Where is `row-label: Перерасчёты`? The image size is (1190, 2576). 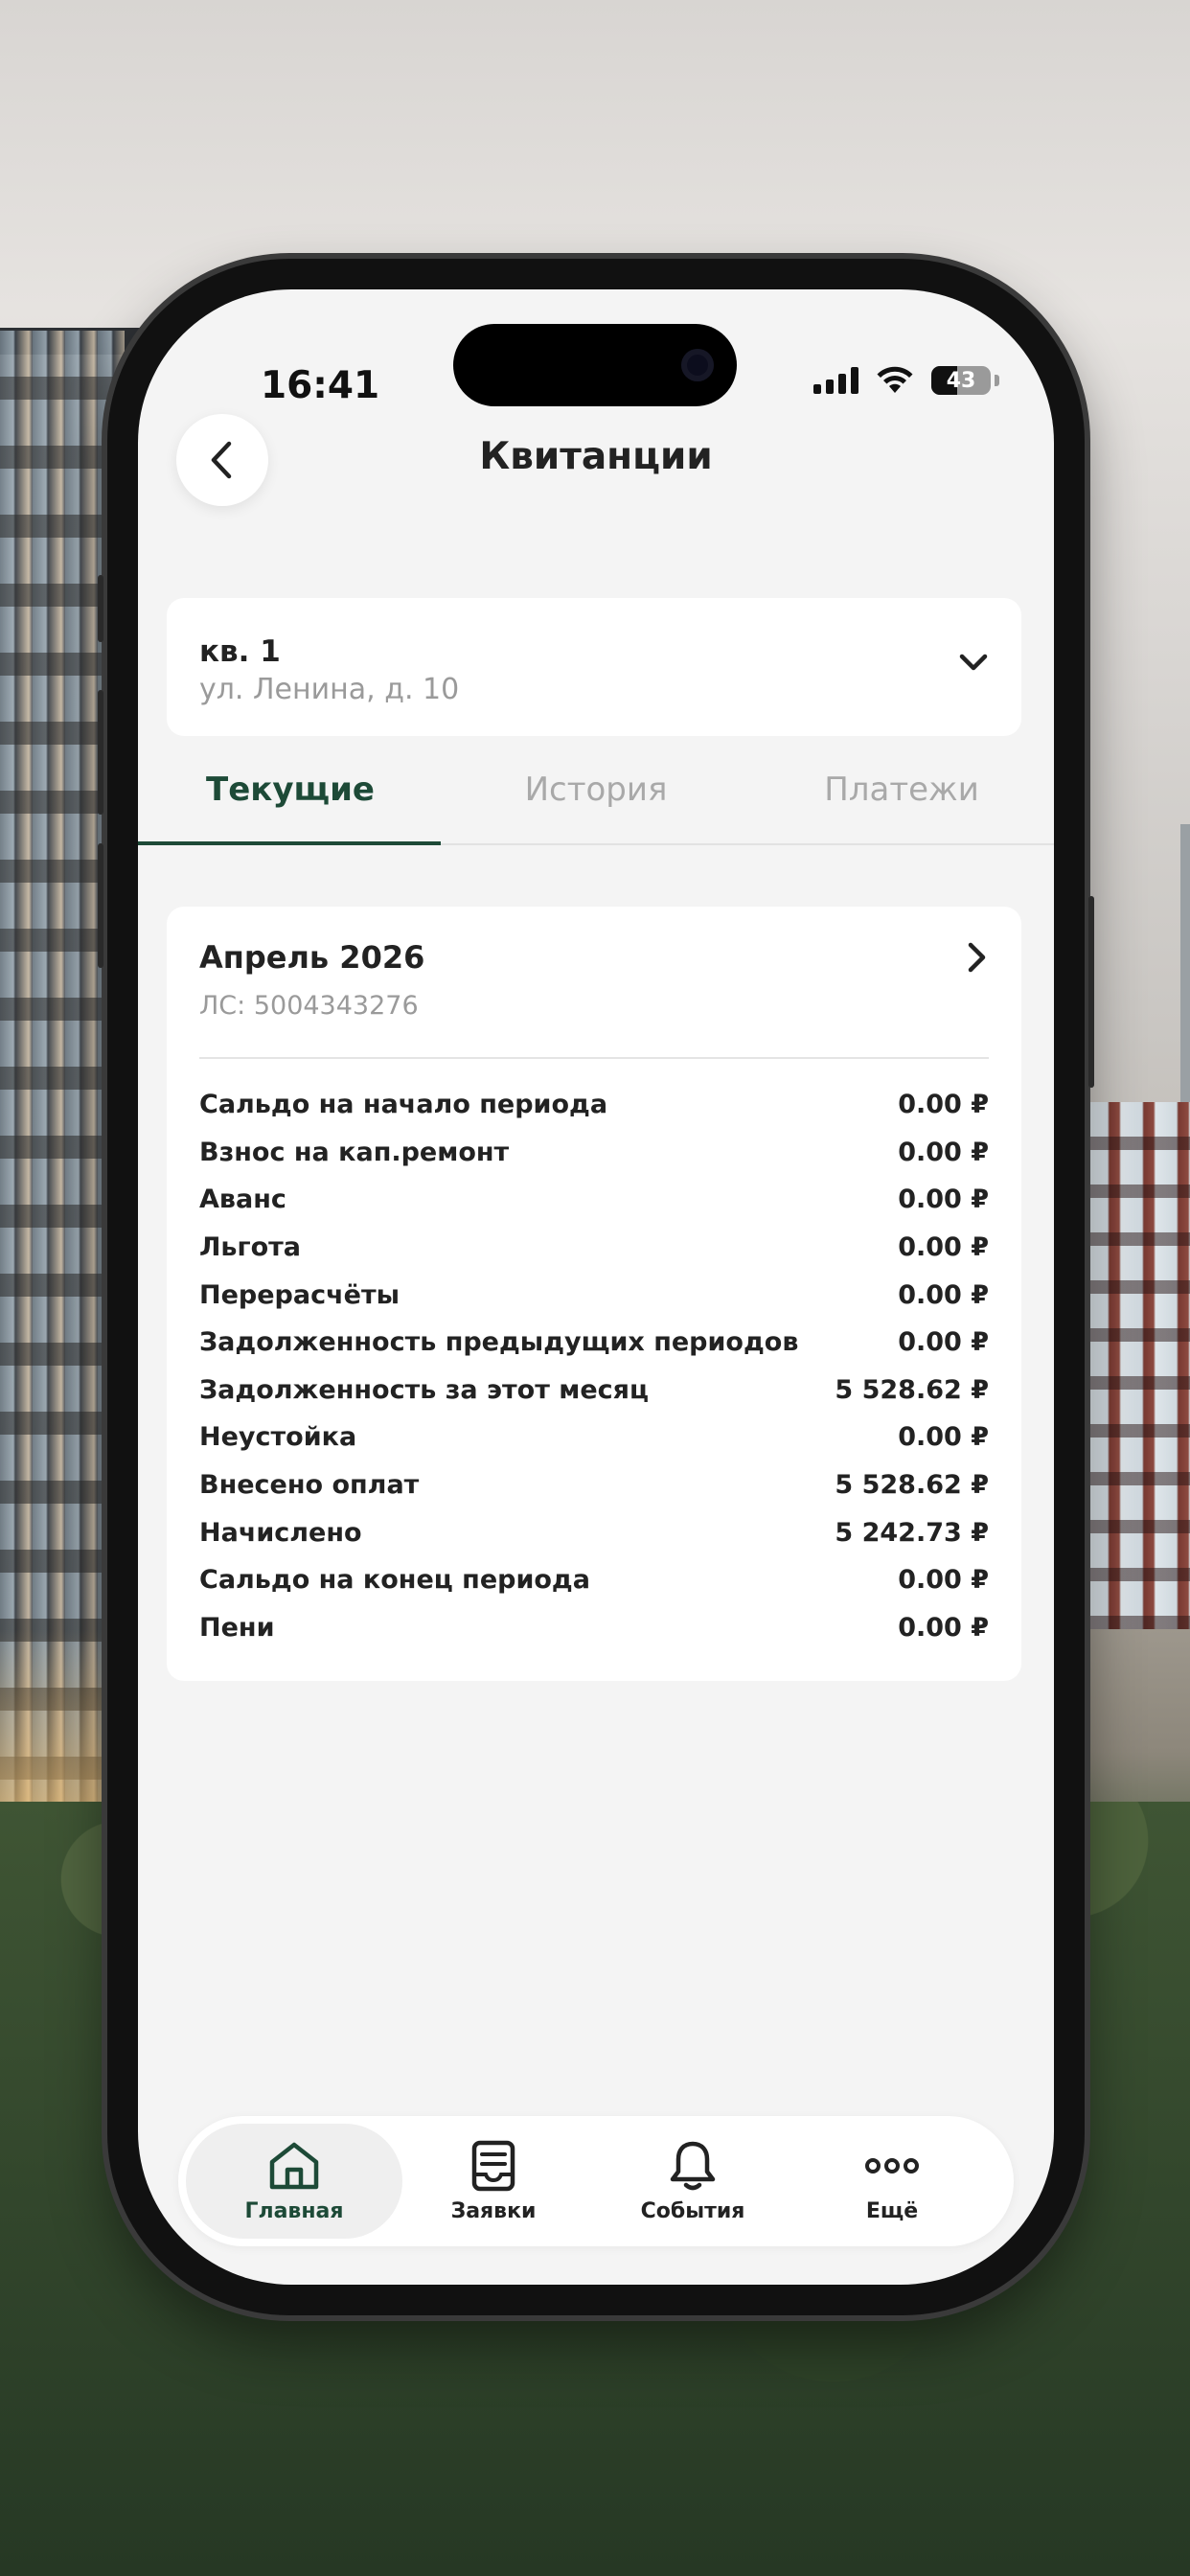
row-label: Перерасчёты is located at coordinates (300, 1295).